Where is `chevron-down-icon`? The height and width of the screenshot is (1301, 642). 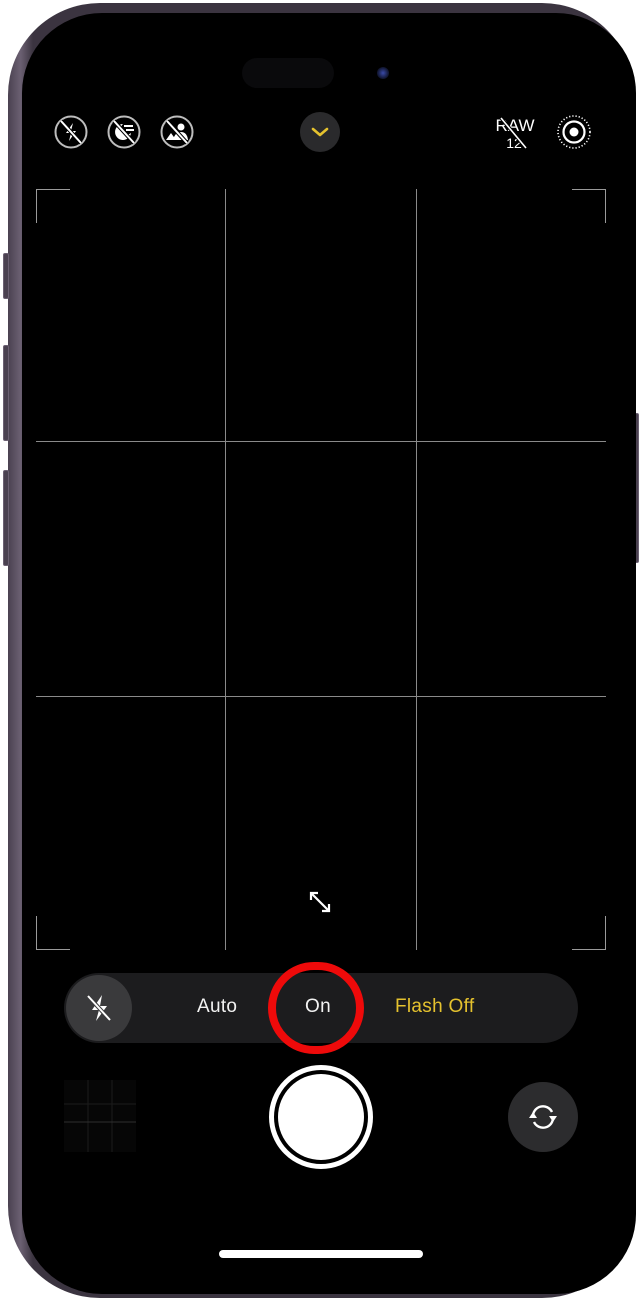
chevron-down-icon is located at coordinates (320, 132).